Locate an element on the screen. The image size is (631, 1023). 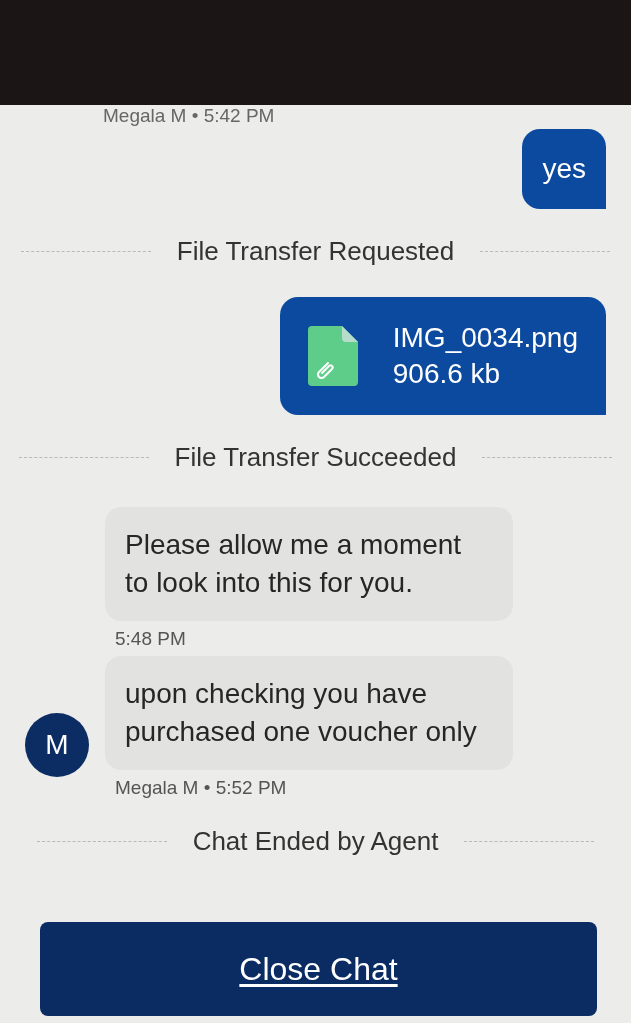
sender-timestamp: 5:48 PM is located at coordinates (150, 639).